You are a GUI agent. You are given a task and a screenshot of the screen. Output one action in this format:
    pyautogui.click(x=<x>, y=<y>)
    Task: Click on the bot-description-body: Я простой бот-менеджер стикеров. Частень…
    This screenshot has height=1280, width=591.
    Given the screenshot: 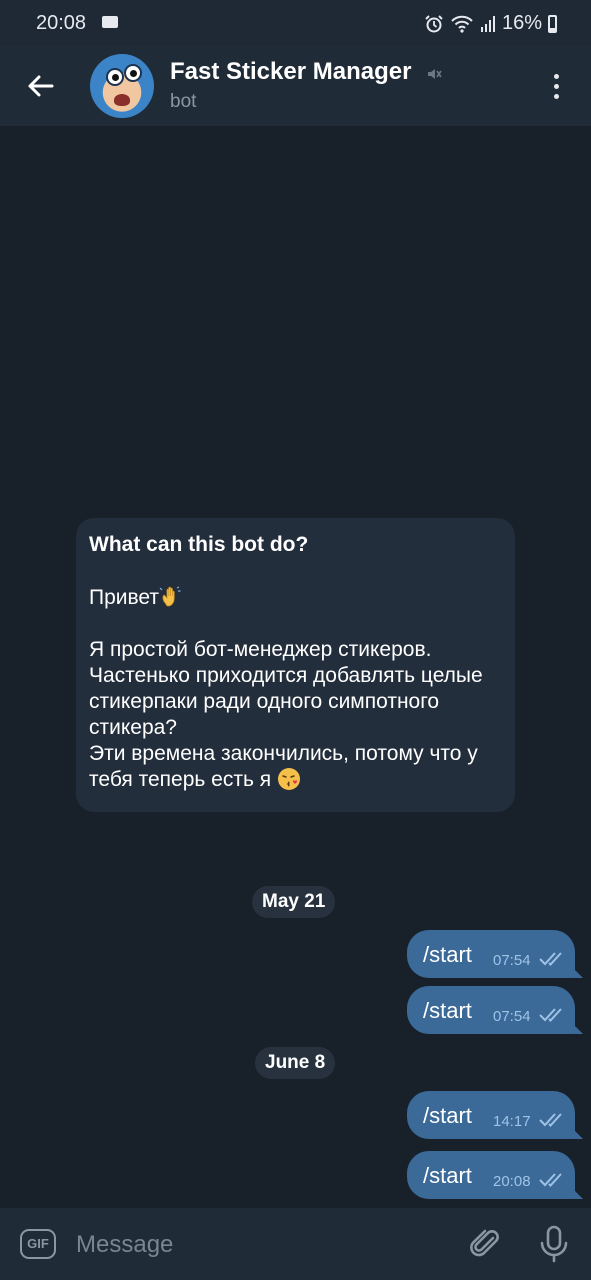 What is the action you would take?
    pyautogui.click(x=295, y=715)
    